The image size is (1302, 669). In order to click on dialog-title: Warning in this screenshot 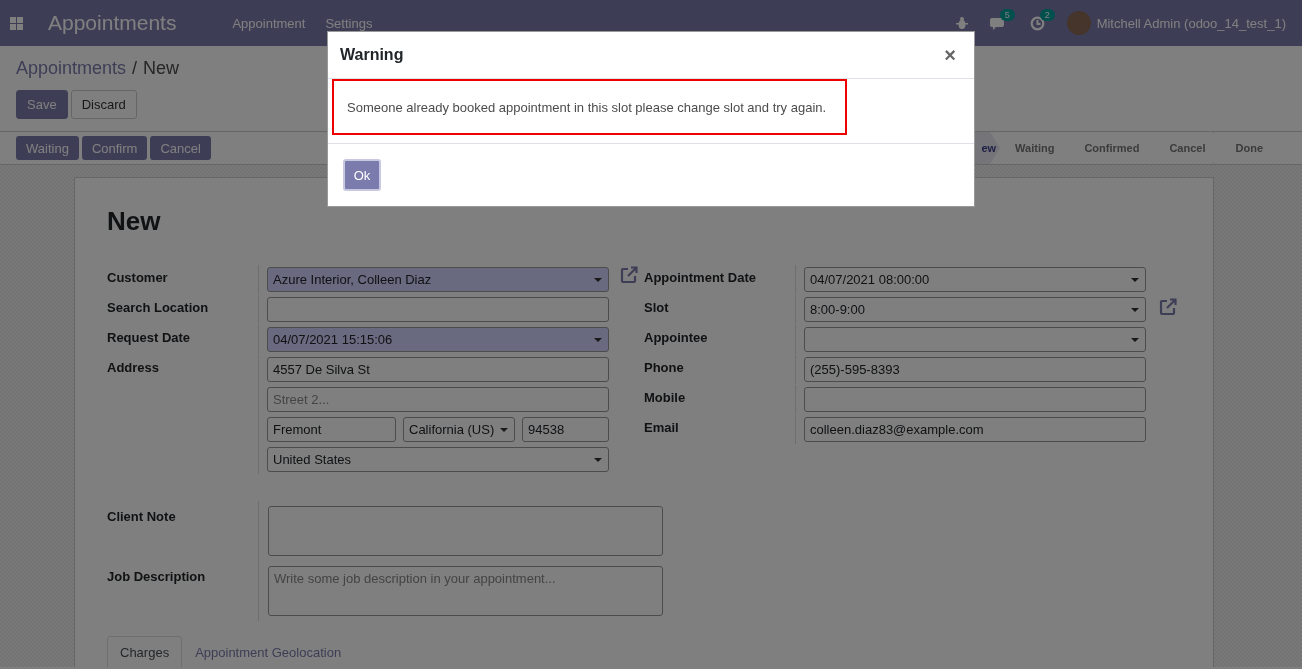, I will do `click(372, 55)`.